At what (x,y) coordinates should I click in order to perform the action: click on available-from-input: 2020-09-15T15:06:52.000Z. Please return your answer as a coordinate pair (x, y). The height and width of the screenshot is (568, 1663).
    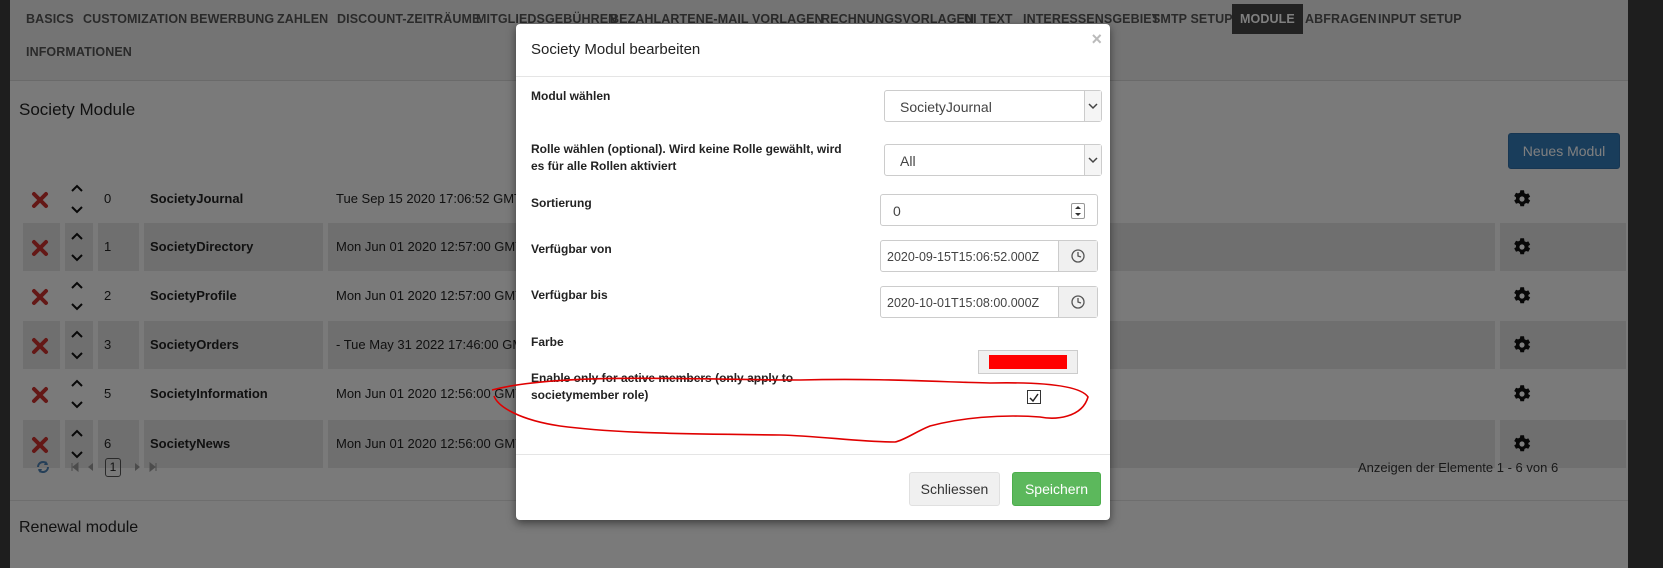
    Looking at the image, I should click on (989, 256).